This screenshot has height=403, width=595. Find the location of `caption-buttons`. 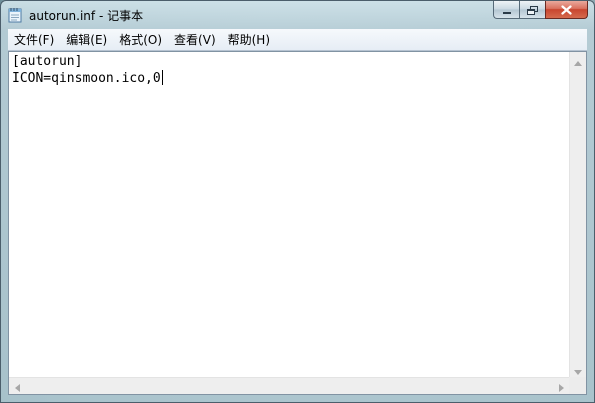

caption-buttons is located at coordinates (540, 10).